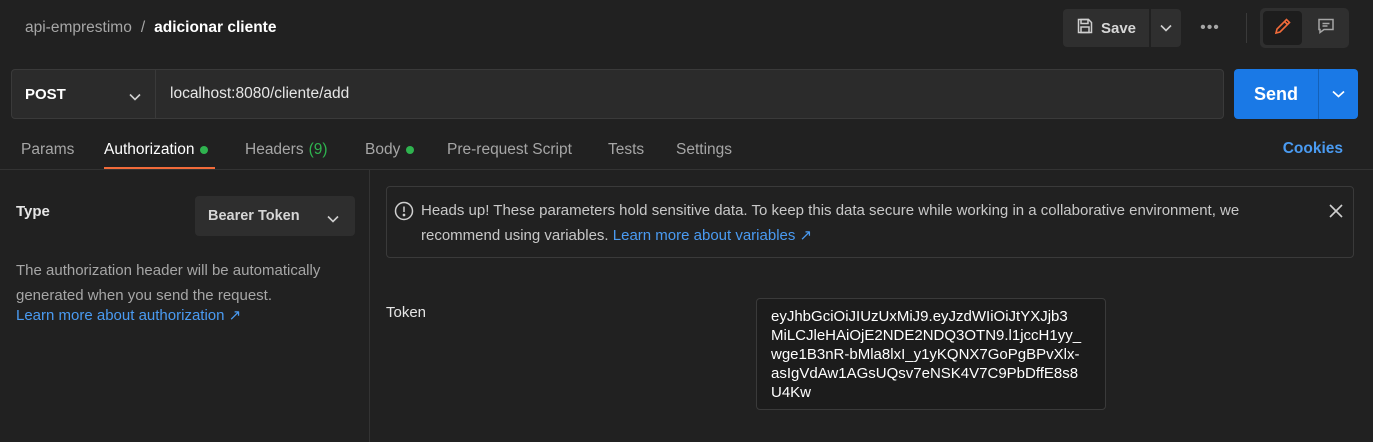 Image resolution: width=1373 pixels, height=442 pixels. I want to click on tab-settings: Settings, so click(704, 150).